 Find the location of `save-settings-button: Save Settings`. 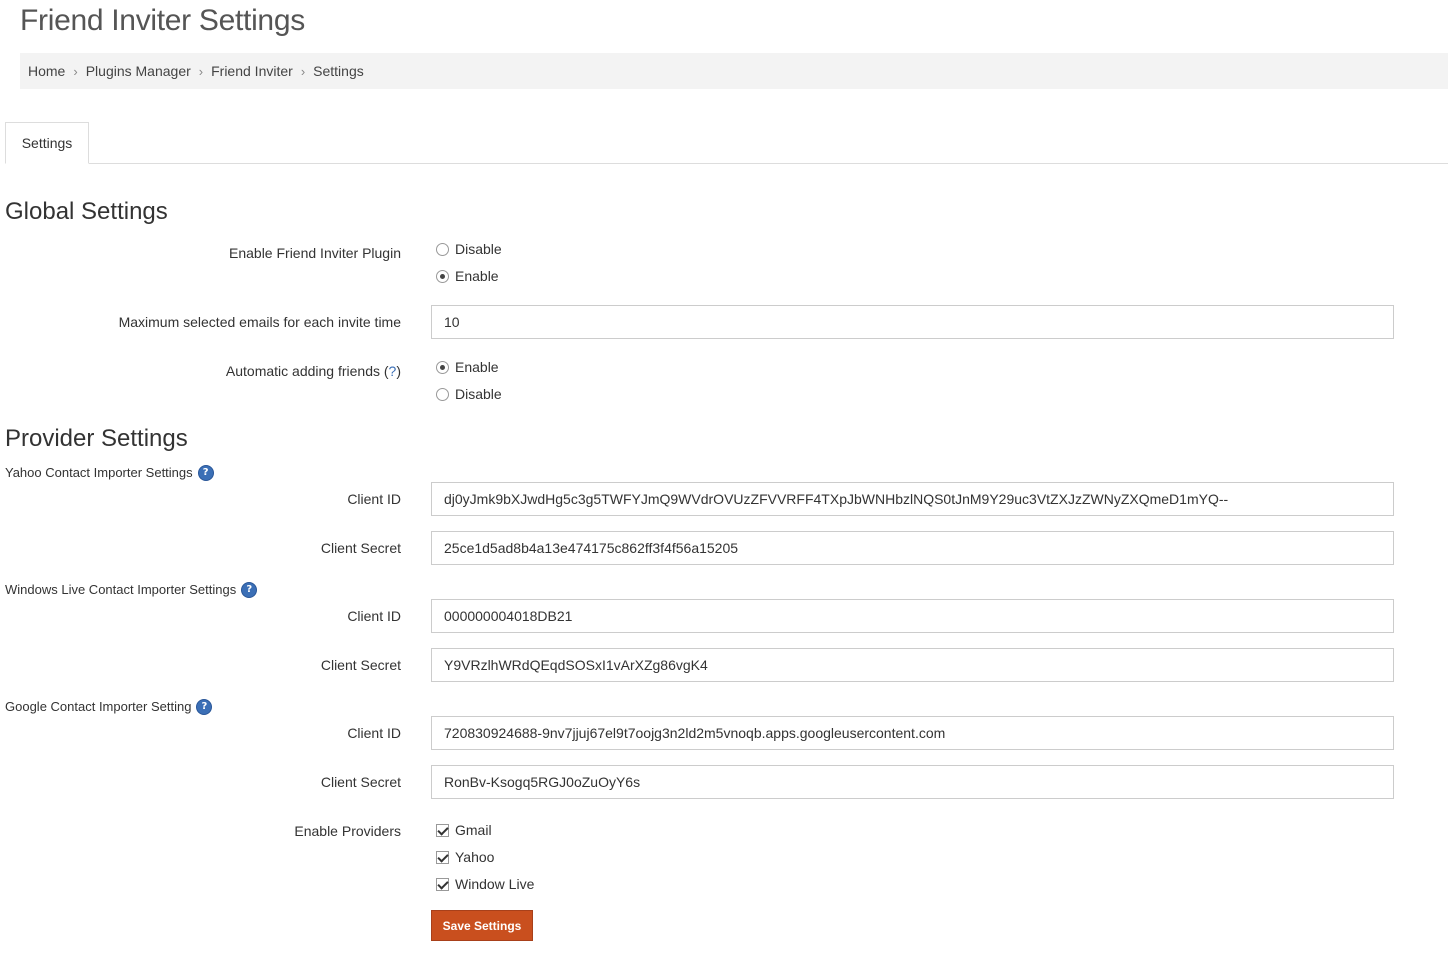

save-settings-button: Save Settings is located at coordinates (482, 925).